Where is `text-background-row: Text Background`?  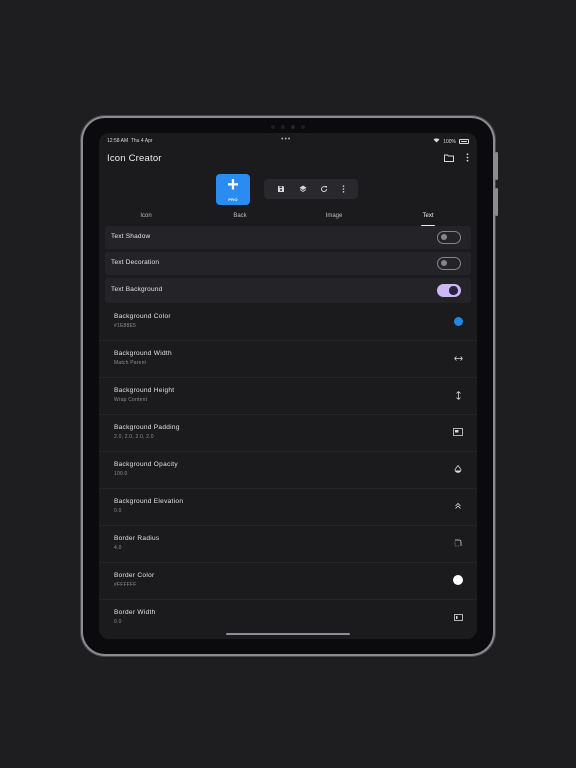
text-background-row: Text Background is located at coordinates (288, 290).